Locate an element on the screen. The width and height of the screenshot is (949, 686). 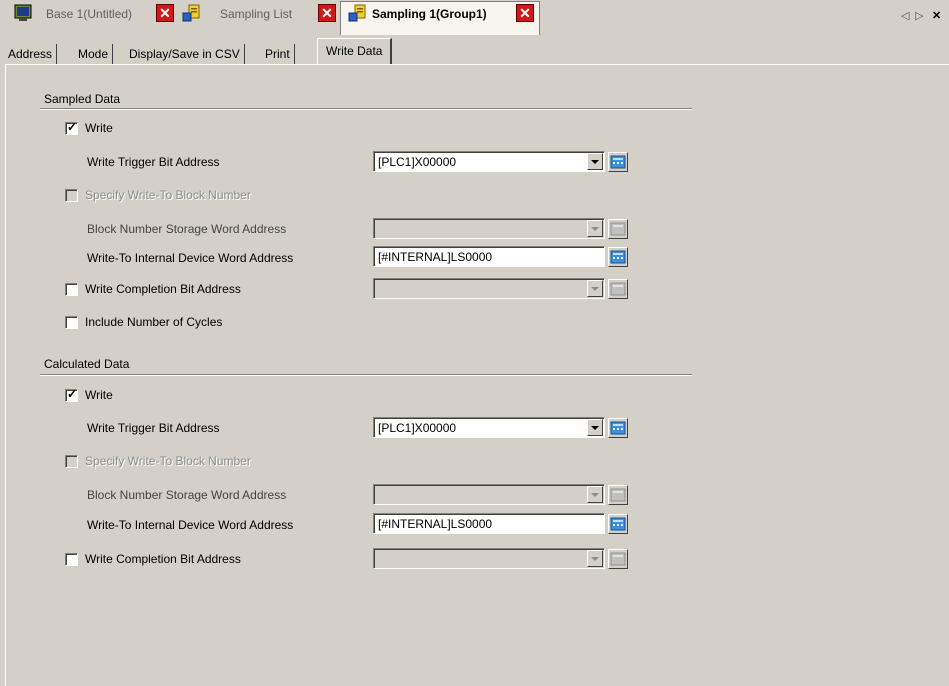
calculated-completion-combo is located at coordinates (489, 558).